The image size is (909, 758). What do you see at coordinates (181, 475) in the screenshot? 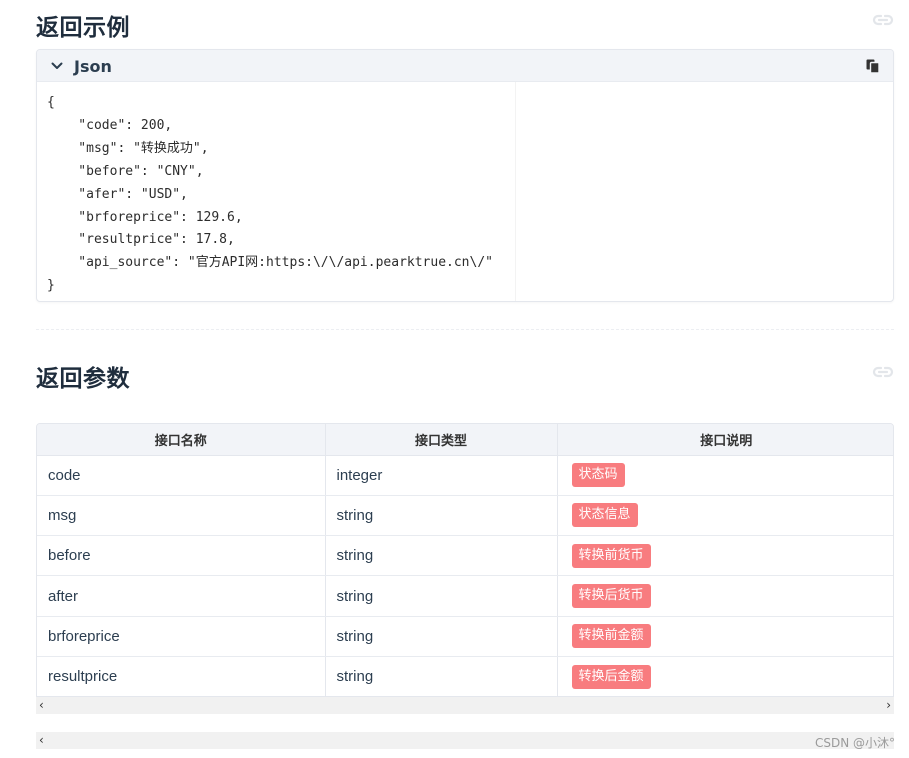
I see `param-name: code` at bounding box center [181, 475].